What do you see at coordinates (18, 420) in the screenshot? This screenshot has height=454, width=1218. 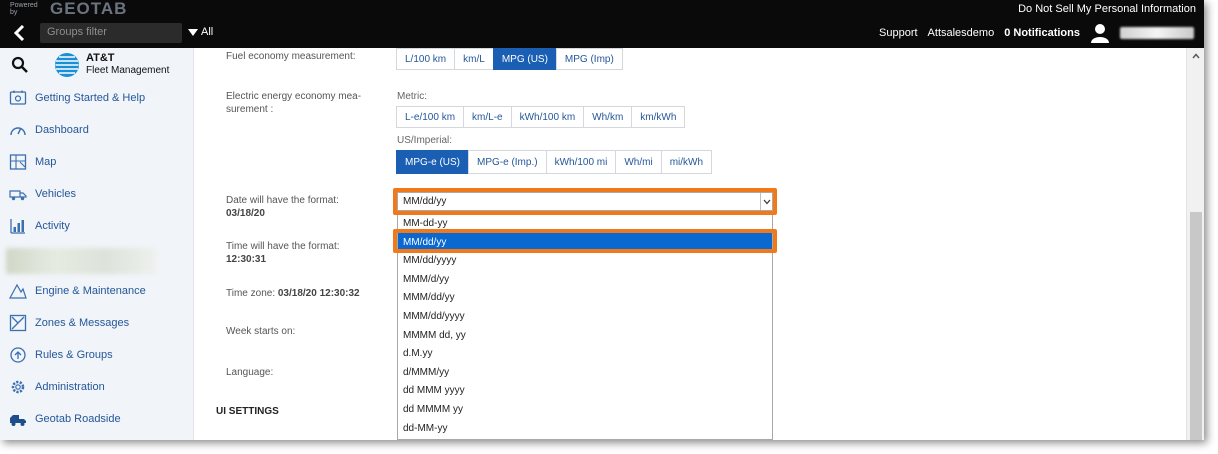 I see `tow-truck-icon` at bounding box center [18, 420].